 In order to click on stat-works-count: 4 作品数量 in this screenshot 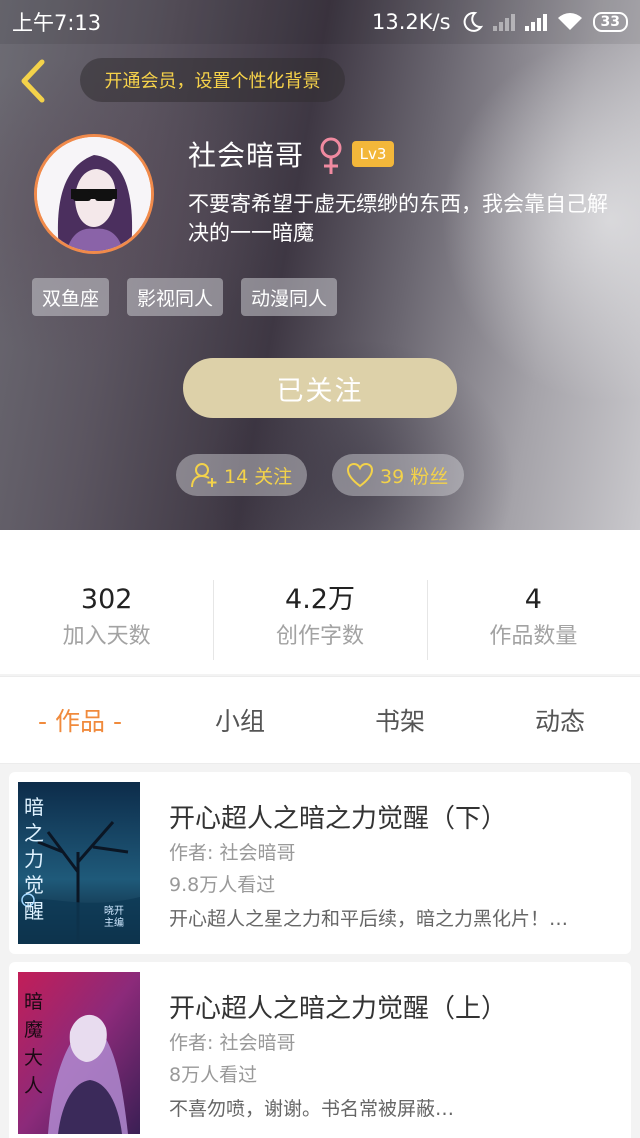, I will do `click(533, 620)`.